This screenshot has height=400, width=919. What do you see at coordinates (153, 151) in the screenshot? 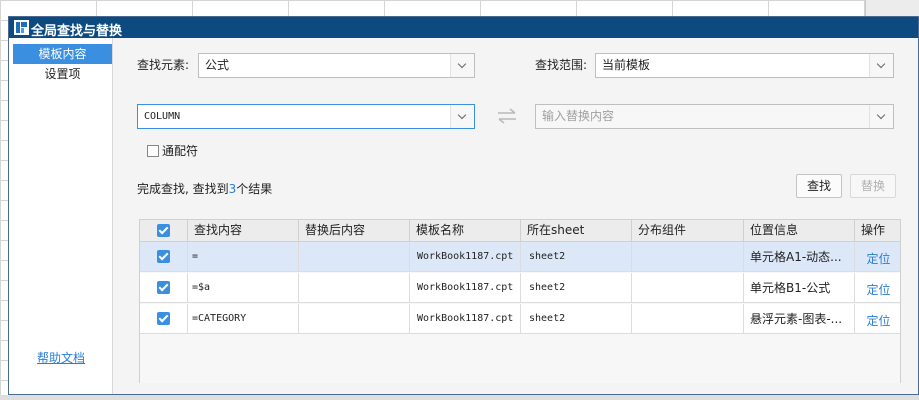
I see `wildcard-checkbox` at bounding box center [153, 151].